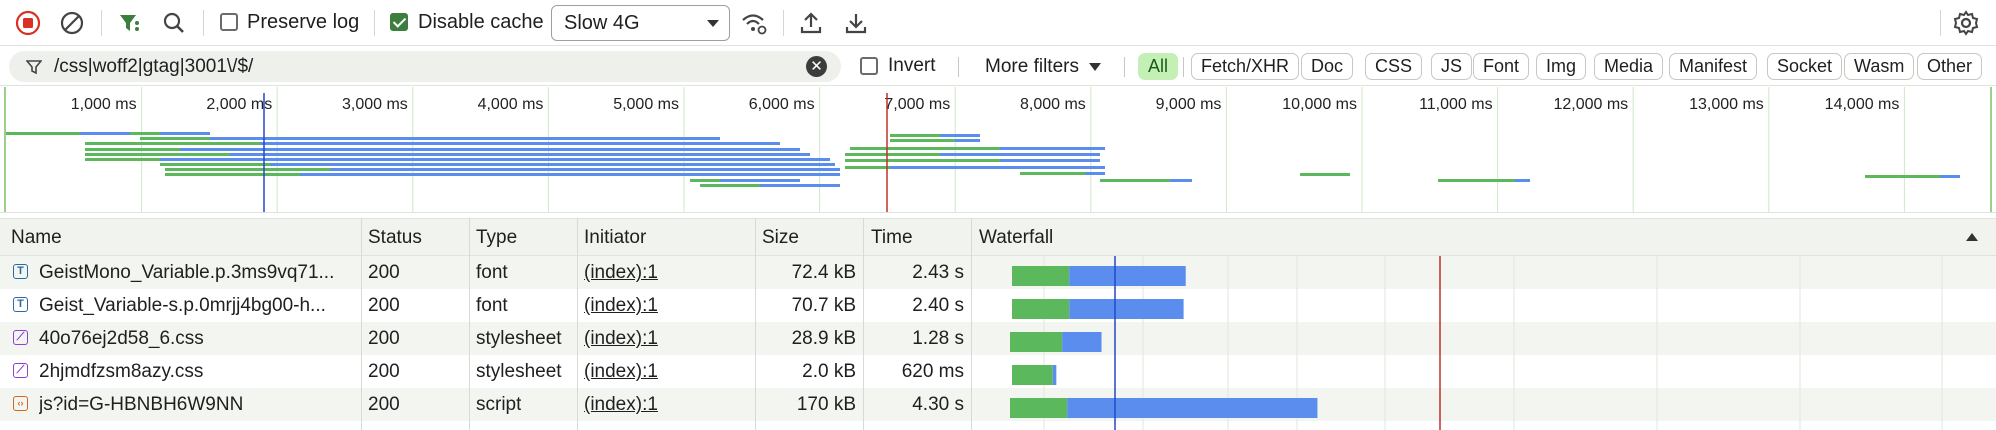  Describe the element at coordinates (615, 238) in the screenshot. I see `column-header-initiator: Initiator` at that location.